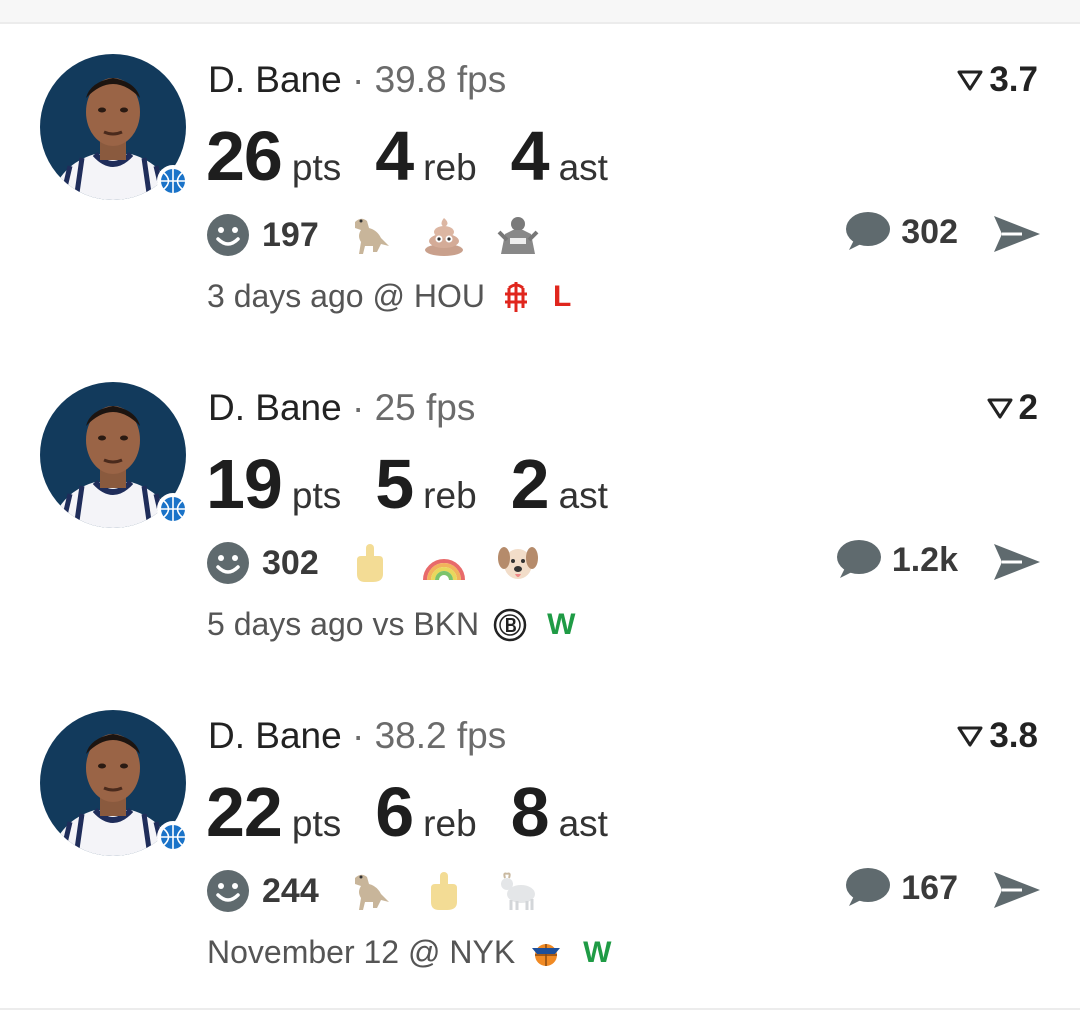 This screenshot has width=1080, height=1024. I want to click on game-date-opponent: 3 days ago @ HOU, so click(346, 296).